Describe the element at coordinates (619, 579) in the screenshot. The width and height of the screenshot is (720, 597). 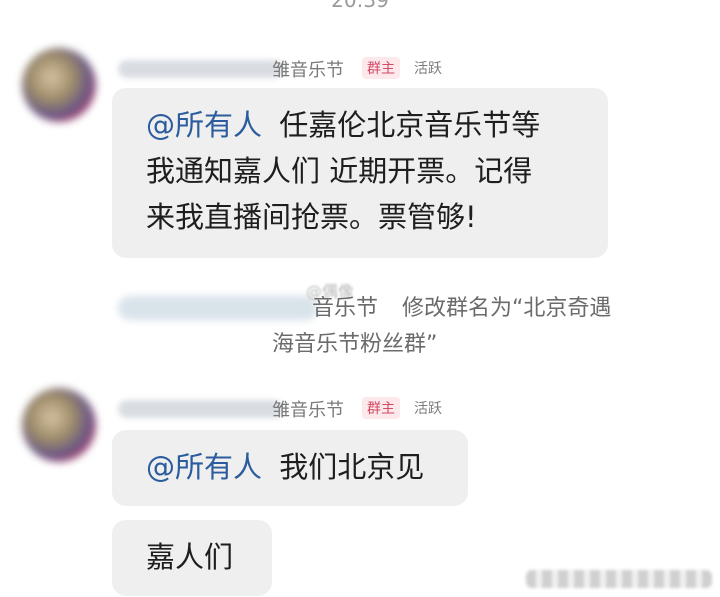
I see `footer-watermark` at that location.